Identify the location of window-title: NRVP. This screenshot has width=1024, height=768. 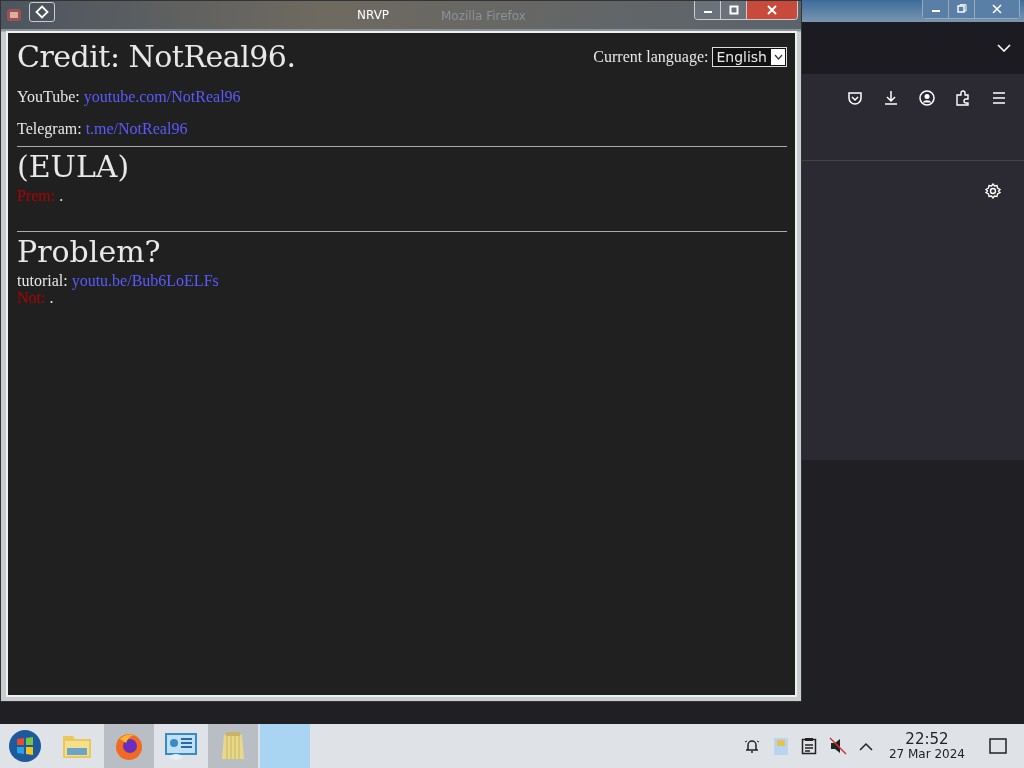
(373, 15).